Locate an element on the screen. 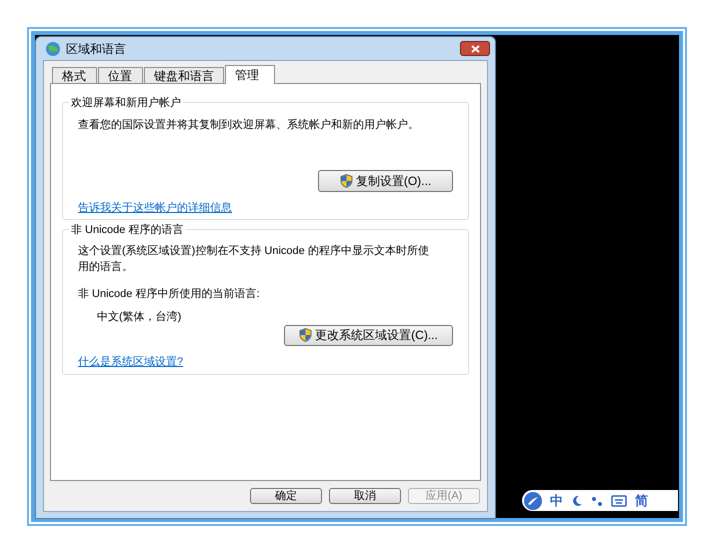 This screenshot has height=550, width=710. tab: 管理 is located at coordinates (250, 74).